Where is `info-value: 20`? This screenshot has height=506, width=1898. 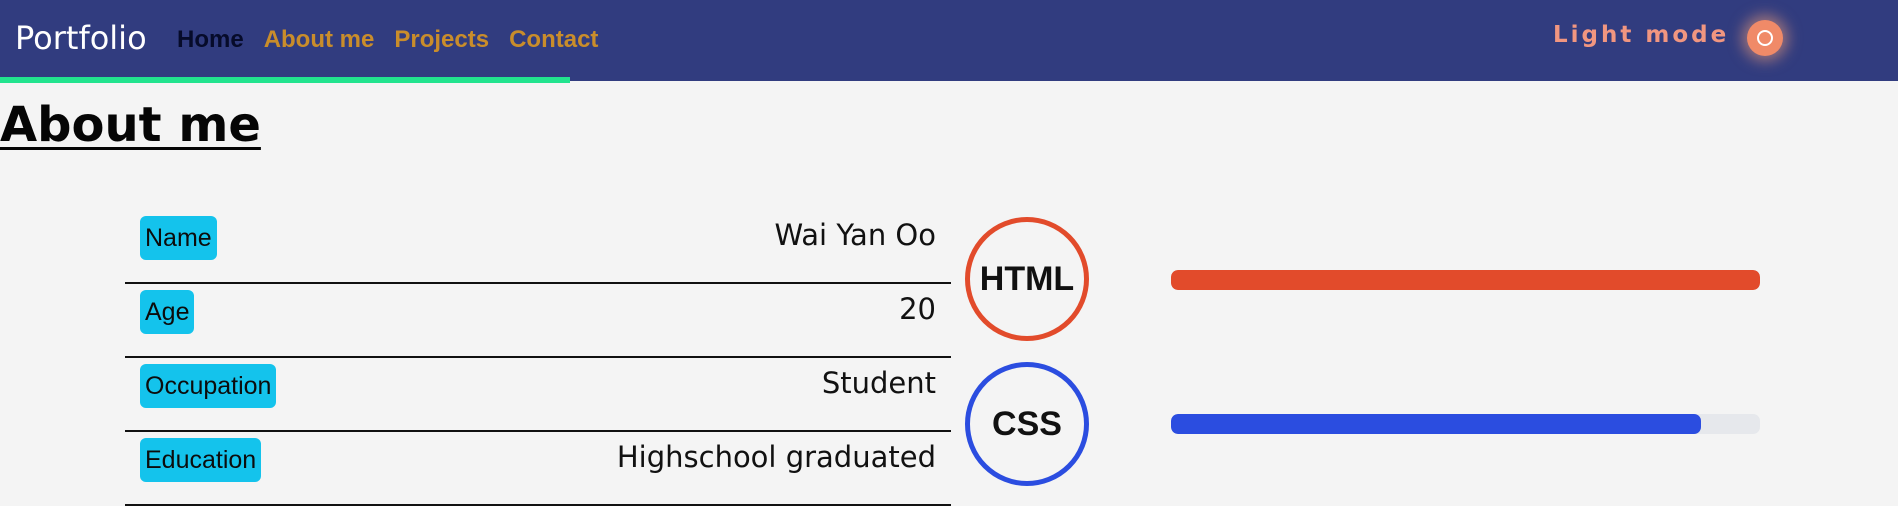
info-value: 20 is located at coordinates (917, 309).